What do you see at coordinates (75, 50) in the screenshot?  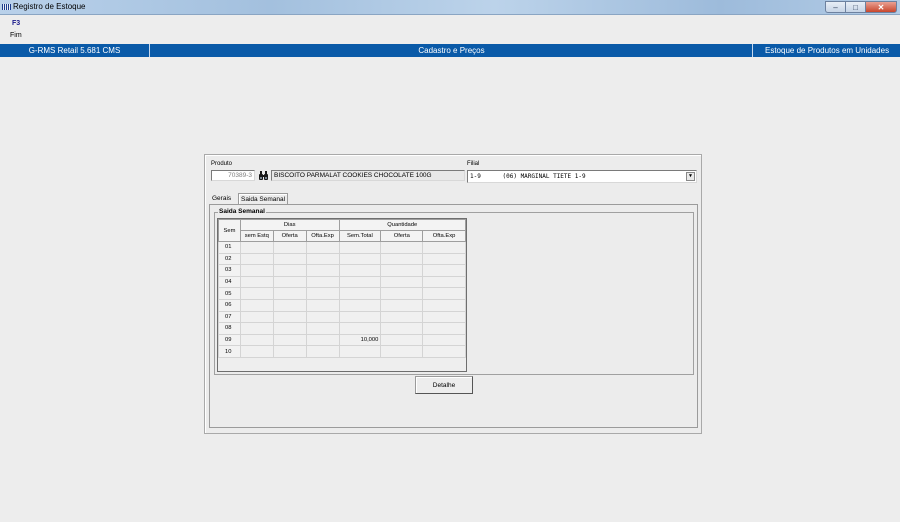 I see `status-app-name: G-RMS Retail 5.681 CMS` at bounding box center [75, 50].